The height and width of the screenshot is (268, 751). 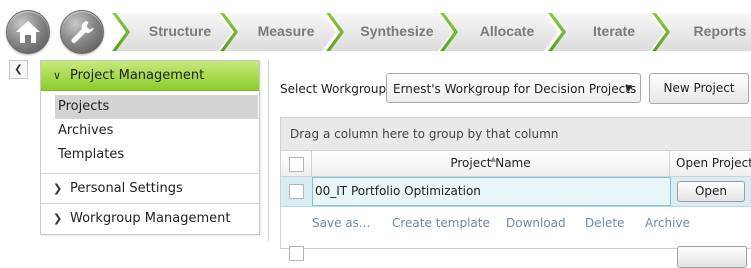 I want to click on step-synthesize: Synthesize, so click(x=389, y=32).